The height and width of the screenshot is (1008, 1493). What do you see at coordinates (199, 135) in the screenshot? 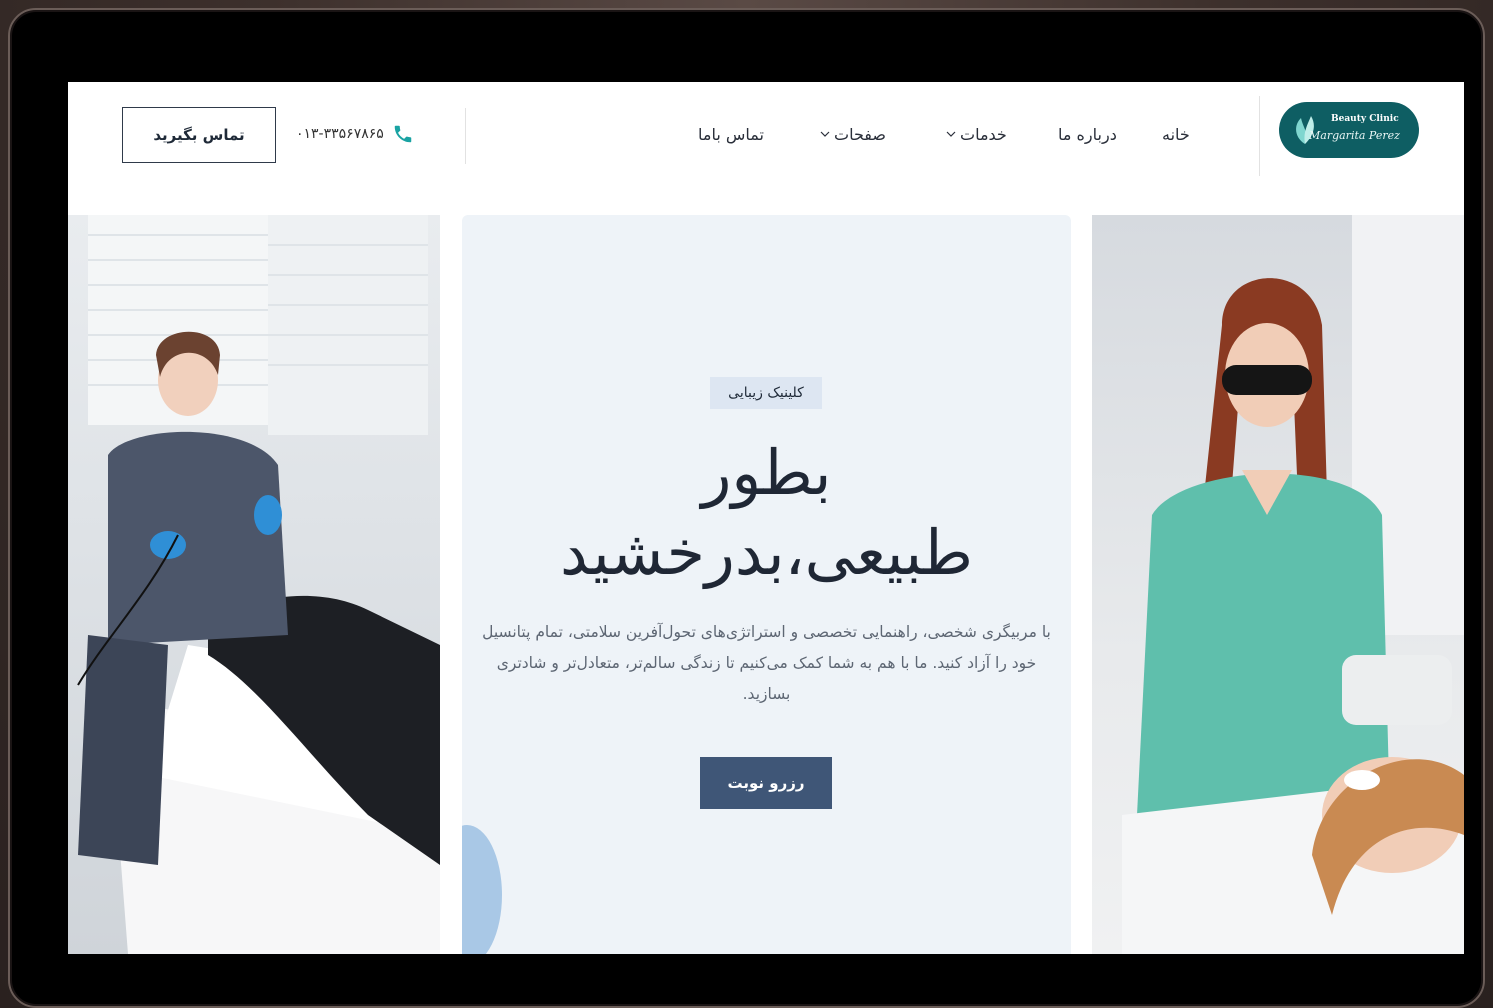
I see `contact-us-button: تماس بگیرید` at bounding box center [199, 135].